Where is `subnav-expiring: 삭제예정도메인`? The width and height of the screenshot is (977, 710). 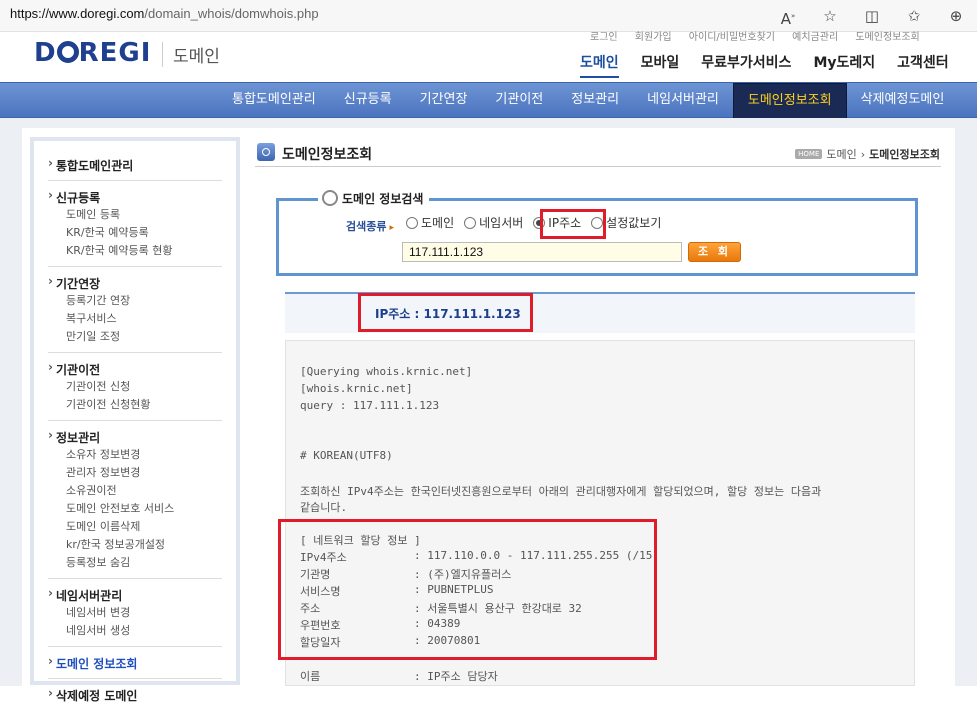 subnav-expiring: 삭제예정도메인 is located at coordinates (903, 101).